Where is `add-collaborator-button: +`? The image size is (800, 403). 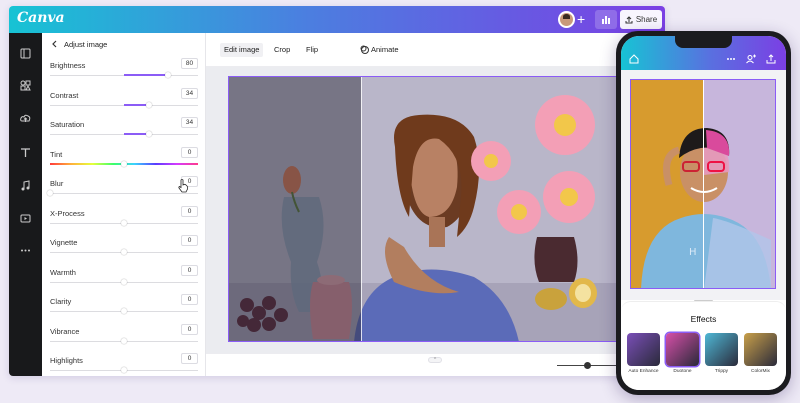 add-collaborator-button: + is located at coordinates (581, 19).